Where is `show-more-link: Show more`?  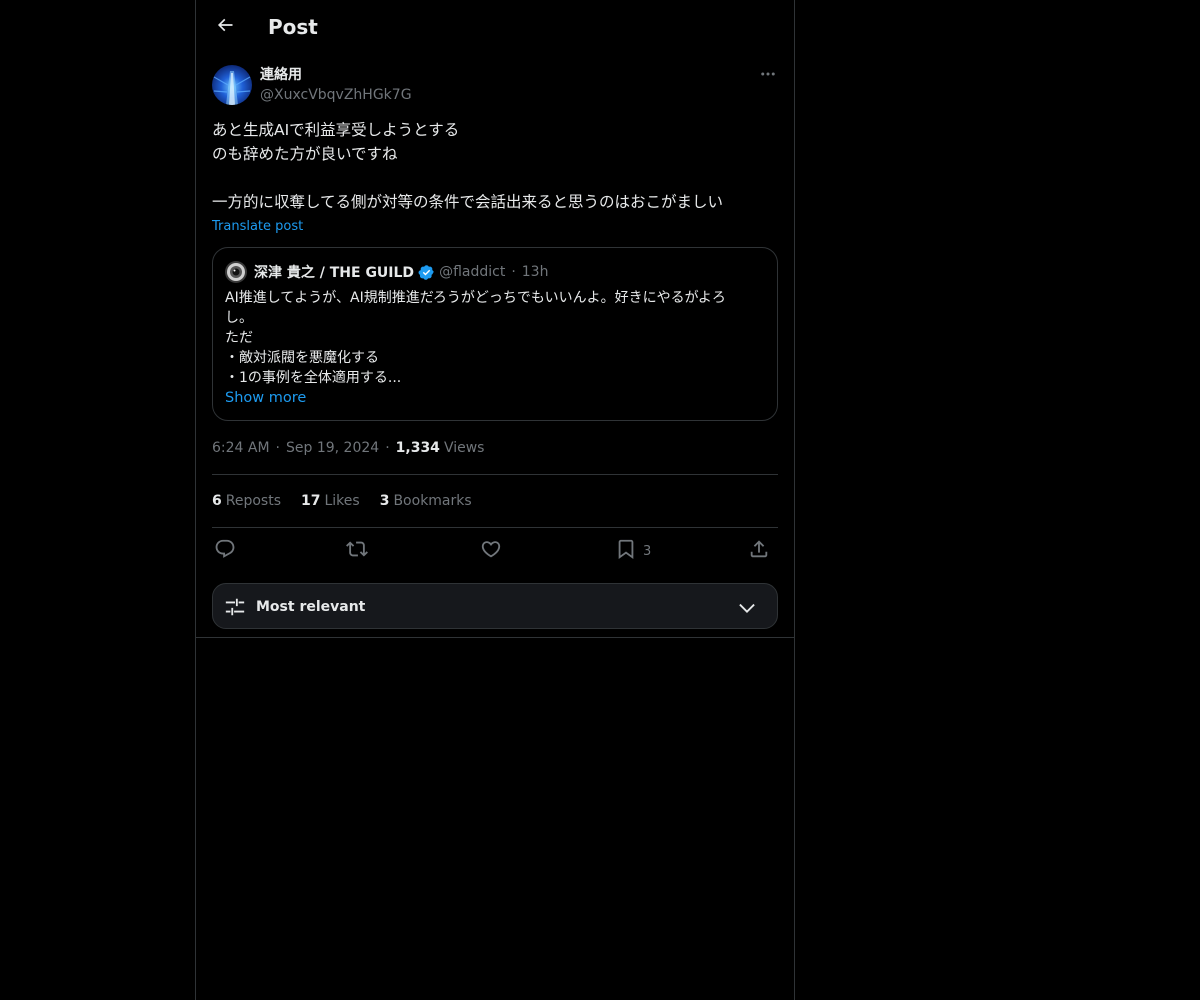 show-more-link: Show more is located at coordinates (265, 398).